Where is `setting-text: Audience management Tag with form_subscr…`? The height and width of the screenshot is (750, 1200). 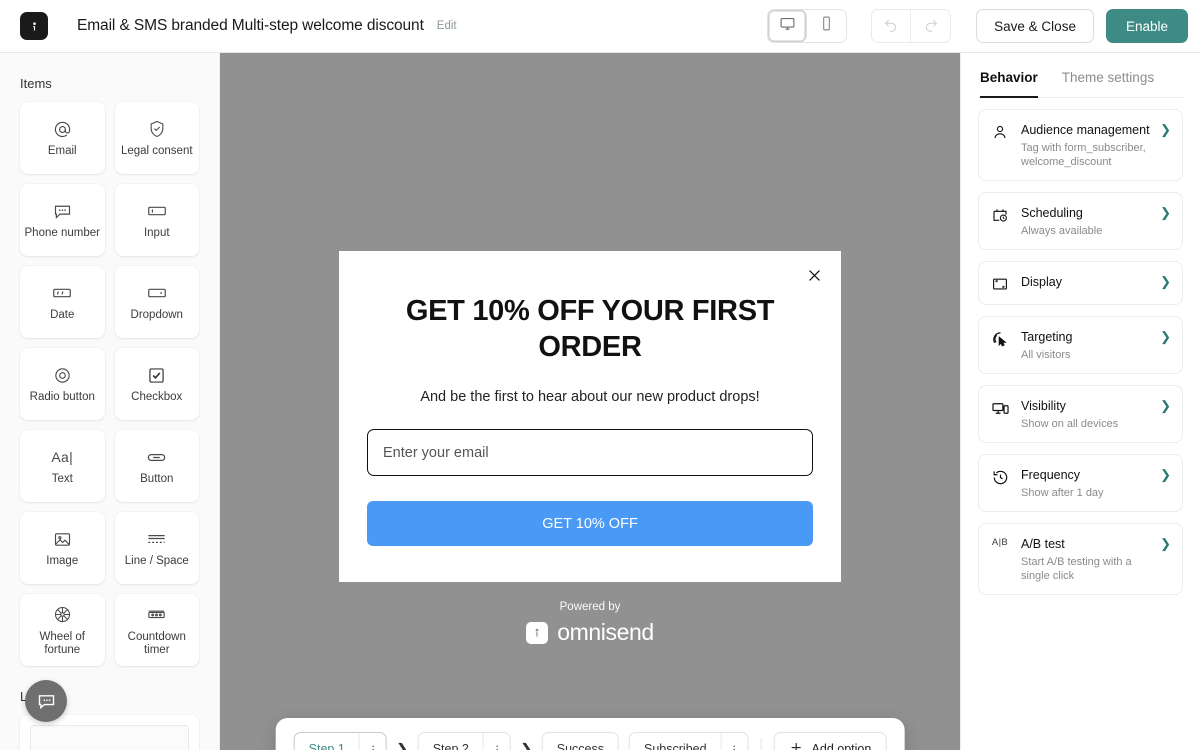 setting-text: Audience management Tag with form_subscr… is located at coordinates (1085, 145).